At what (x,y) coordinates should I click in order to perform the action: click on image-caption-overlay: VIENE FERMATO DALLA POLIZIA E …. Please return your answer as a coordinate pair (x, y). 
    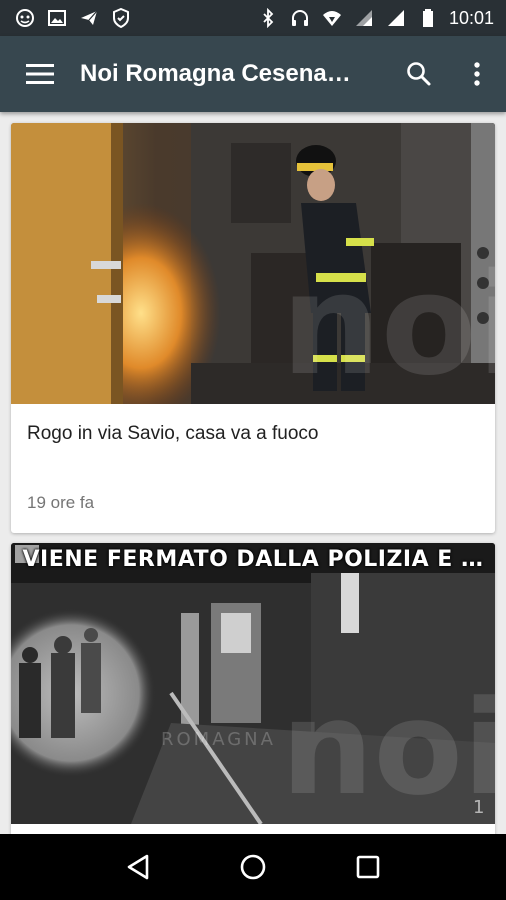
    Looking at the image, I should click on (253, 559).